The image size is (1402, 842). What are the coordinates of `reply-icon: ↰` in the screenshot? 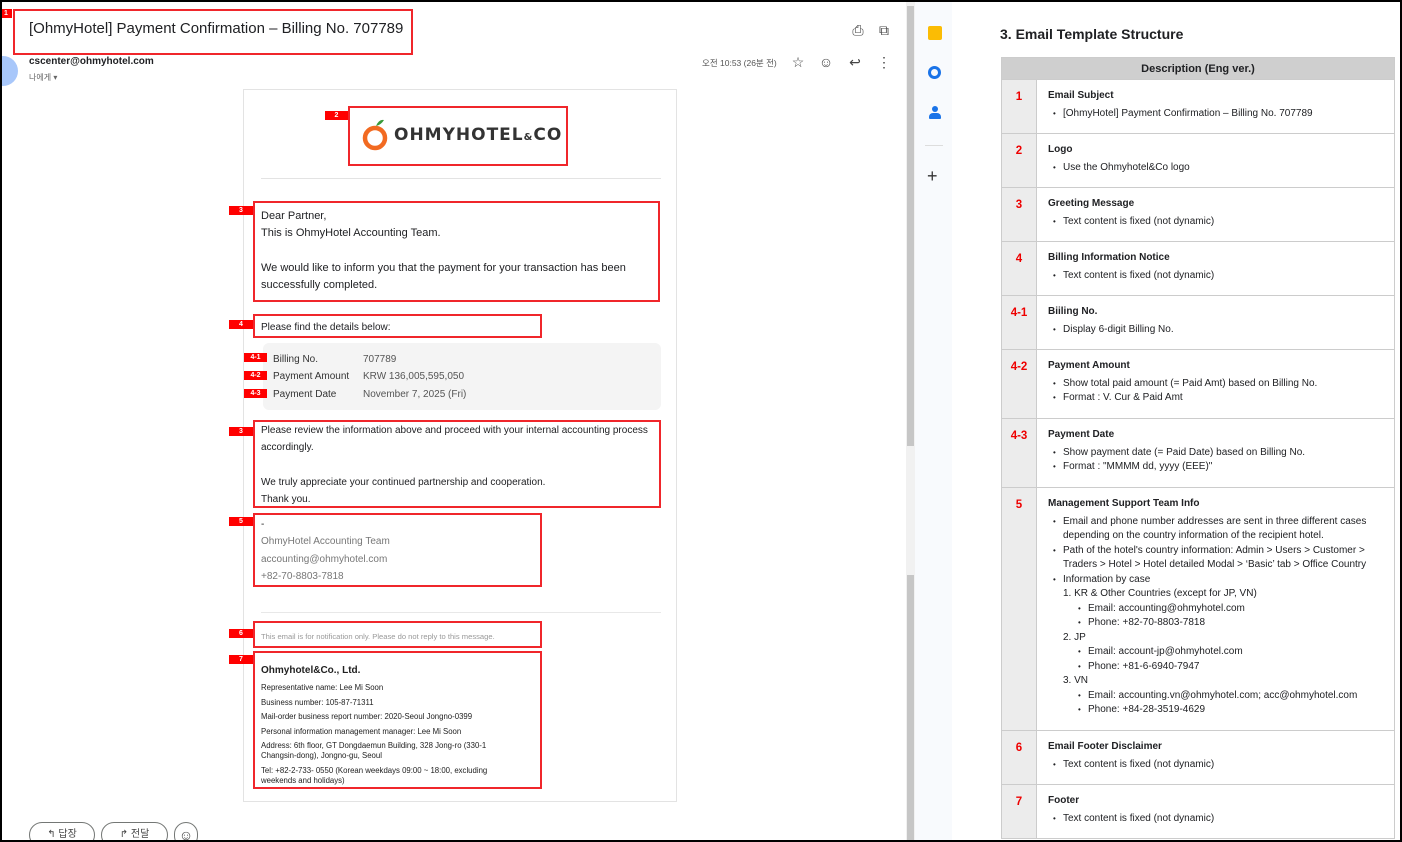 It's located at (51, 834).